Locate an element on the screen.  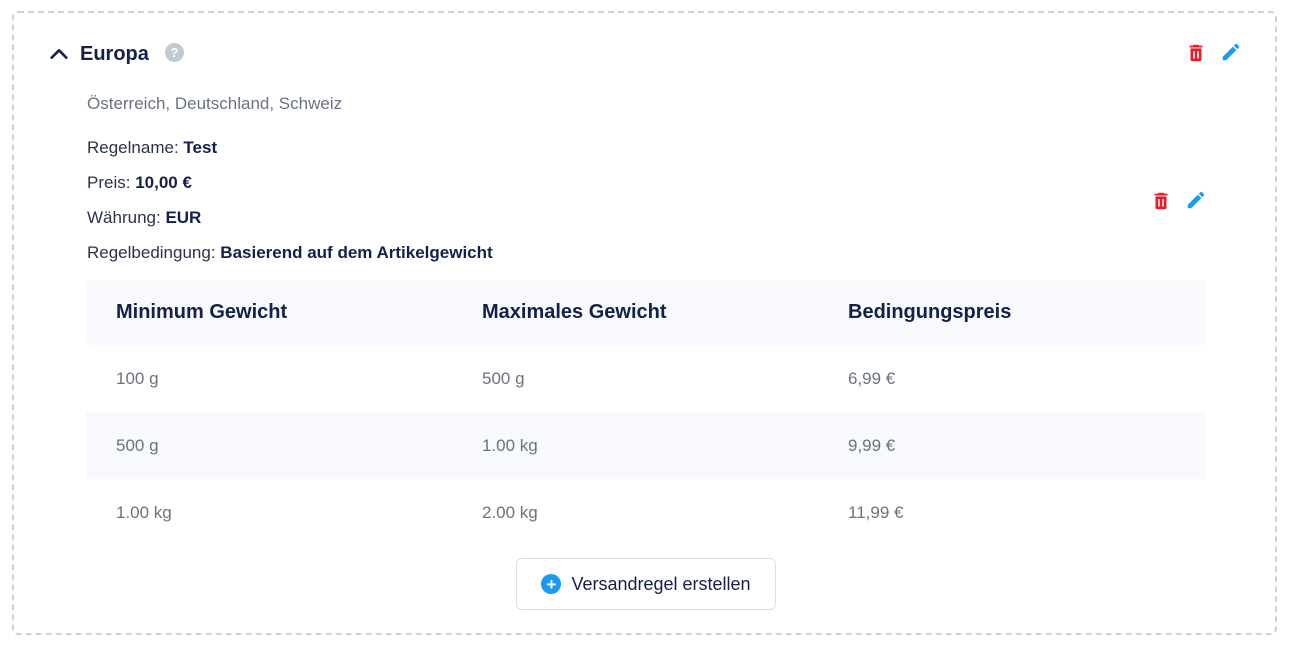
rule-price-value: 10,00 € is located at coordinates (163, 182).